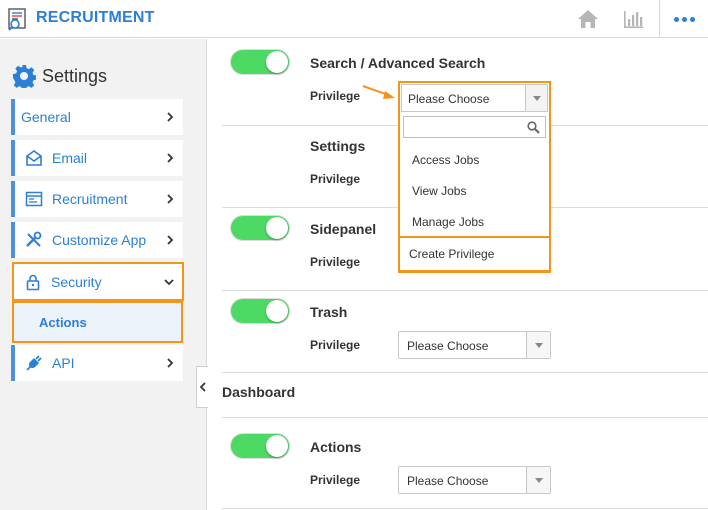 The image size is (708, 510). I want to click on bar-chart-icon, so click(633, 19).